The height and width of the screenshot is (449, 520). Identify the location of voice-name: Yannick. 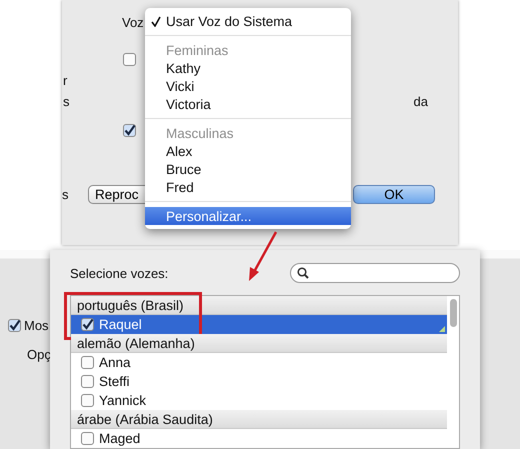
(122, 400).